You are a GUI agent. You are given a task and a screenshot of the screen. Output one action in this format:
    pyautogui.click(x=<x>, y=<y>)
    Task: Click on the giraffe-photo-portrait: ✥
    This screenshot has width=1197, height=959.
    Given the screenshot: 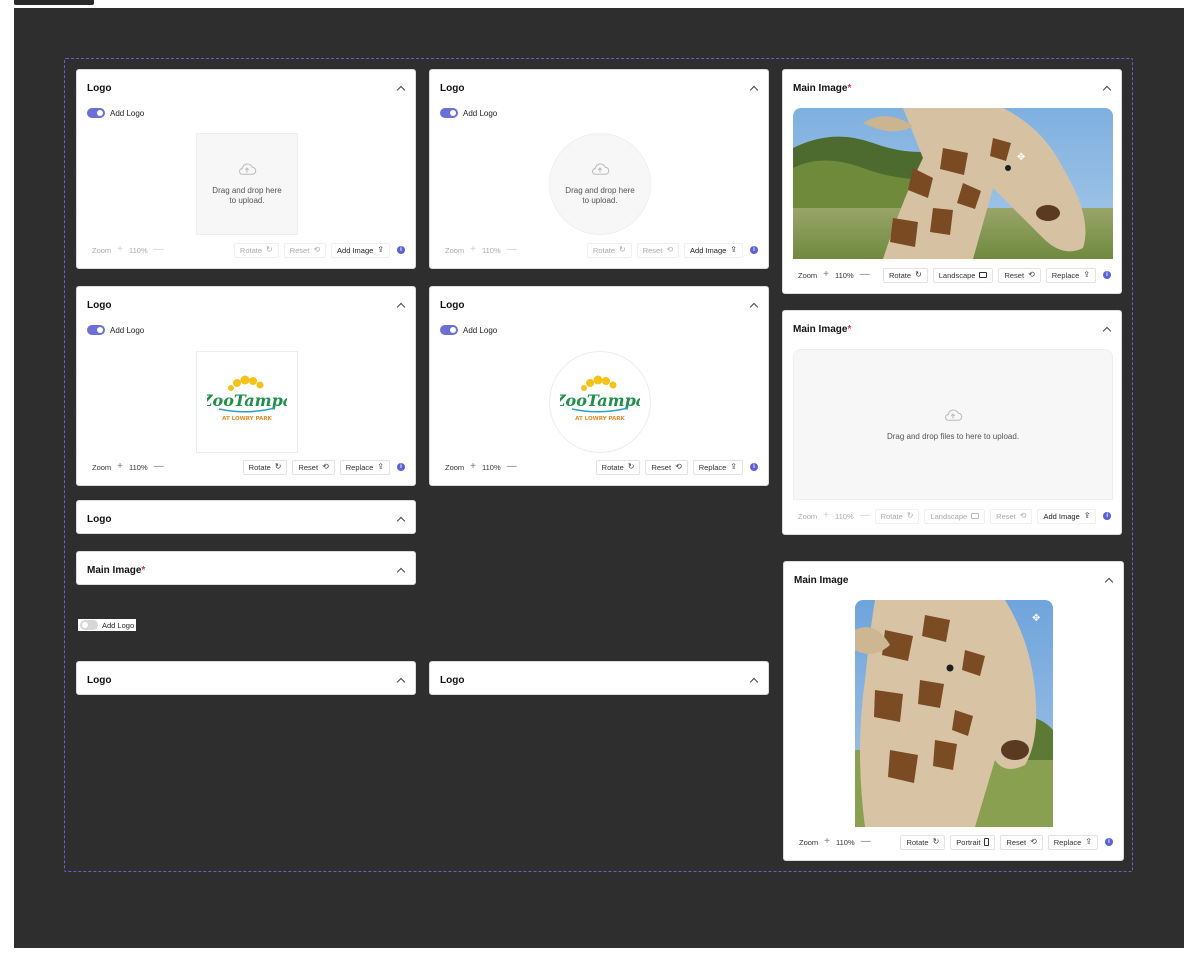 What is the action you would take?
    pyautogui.click(x=954, y=713)
    